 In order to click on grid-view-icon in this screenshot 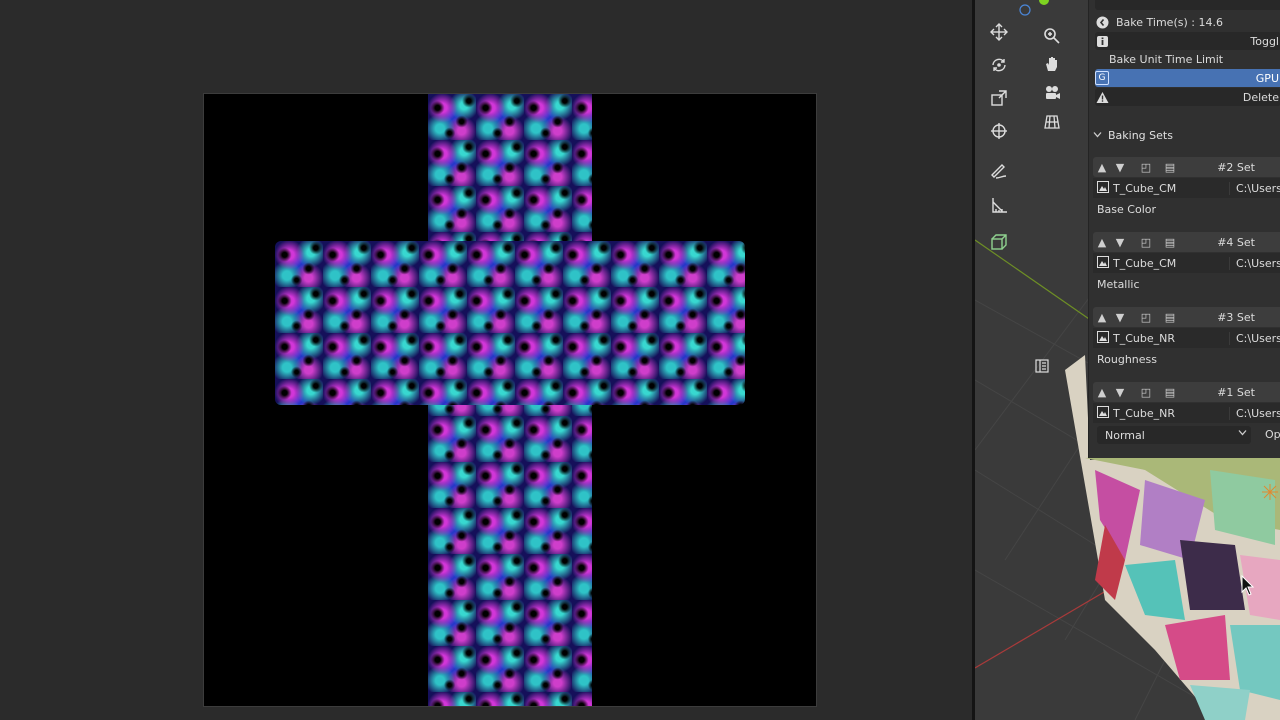, I will do `click(1052, 122)`.